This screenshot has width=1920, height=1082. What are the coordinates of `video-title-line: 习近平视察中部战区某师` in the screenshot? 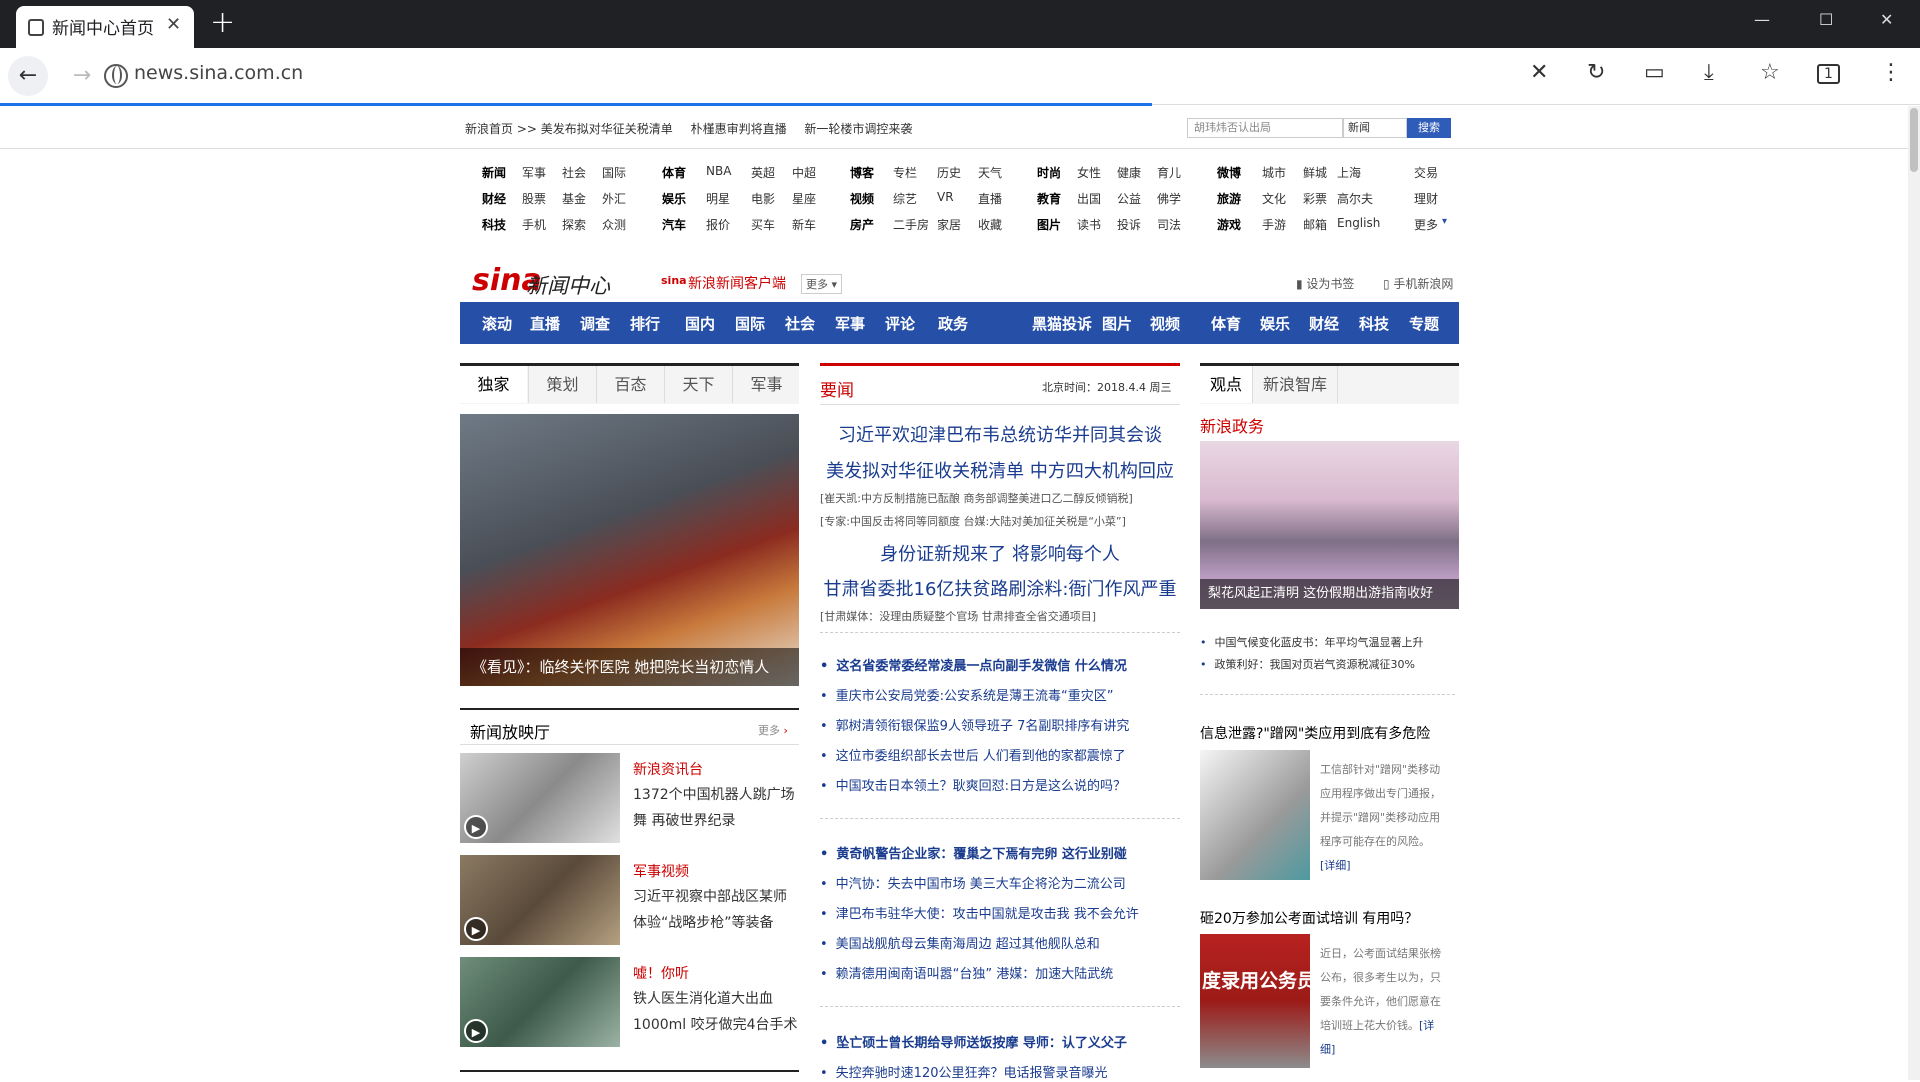 It's located at (710, 896).